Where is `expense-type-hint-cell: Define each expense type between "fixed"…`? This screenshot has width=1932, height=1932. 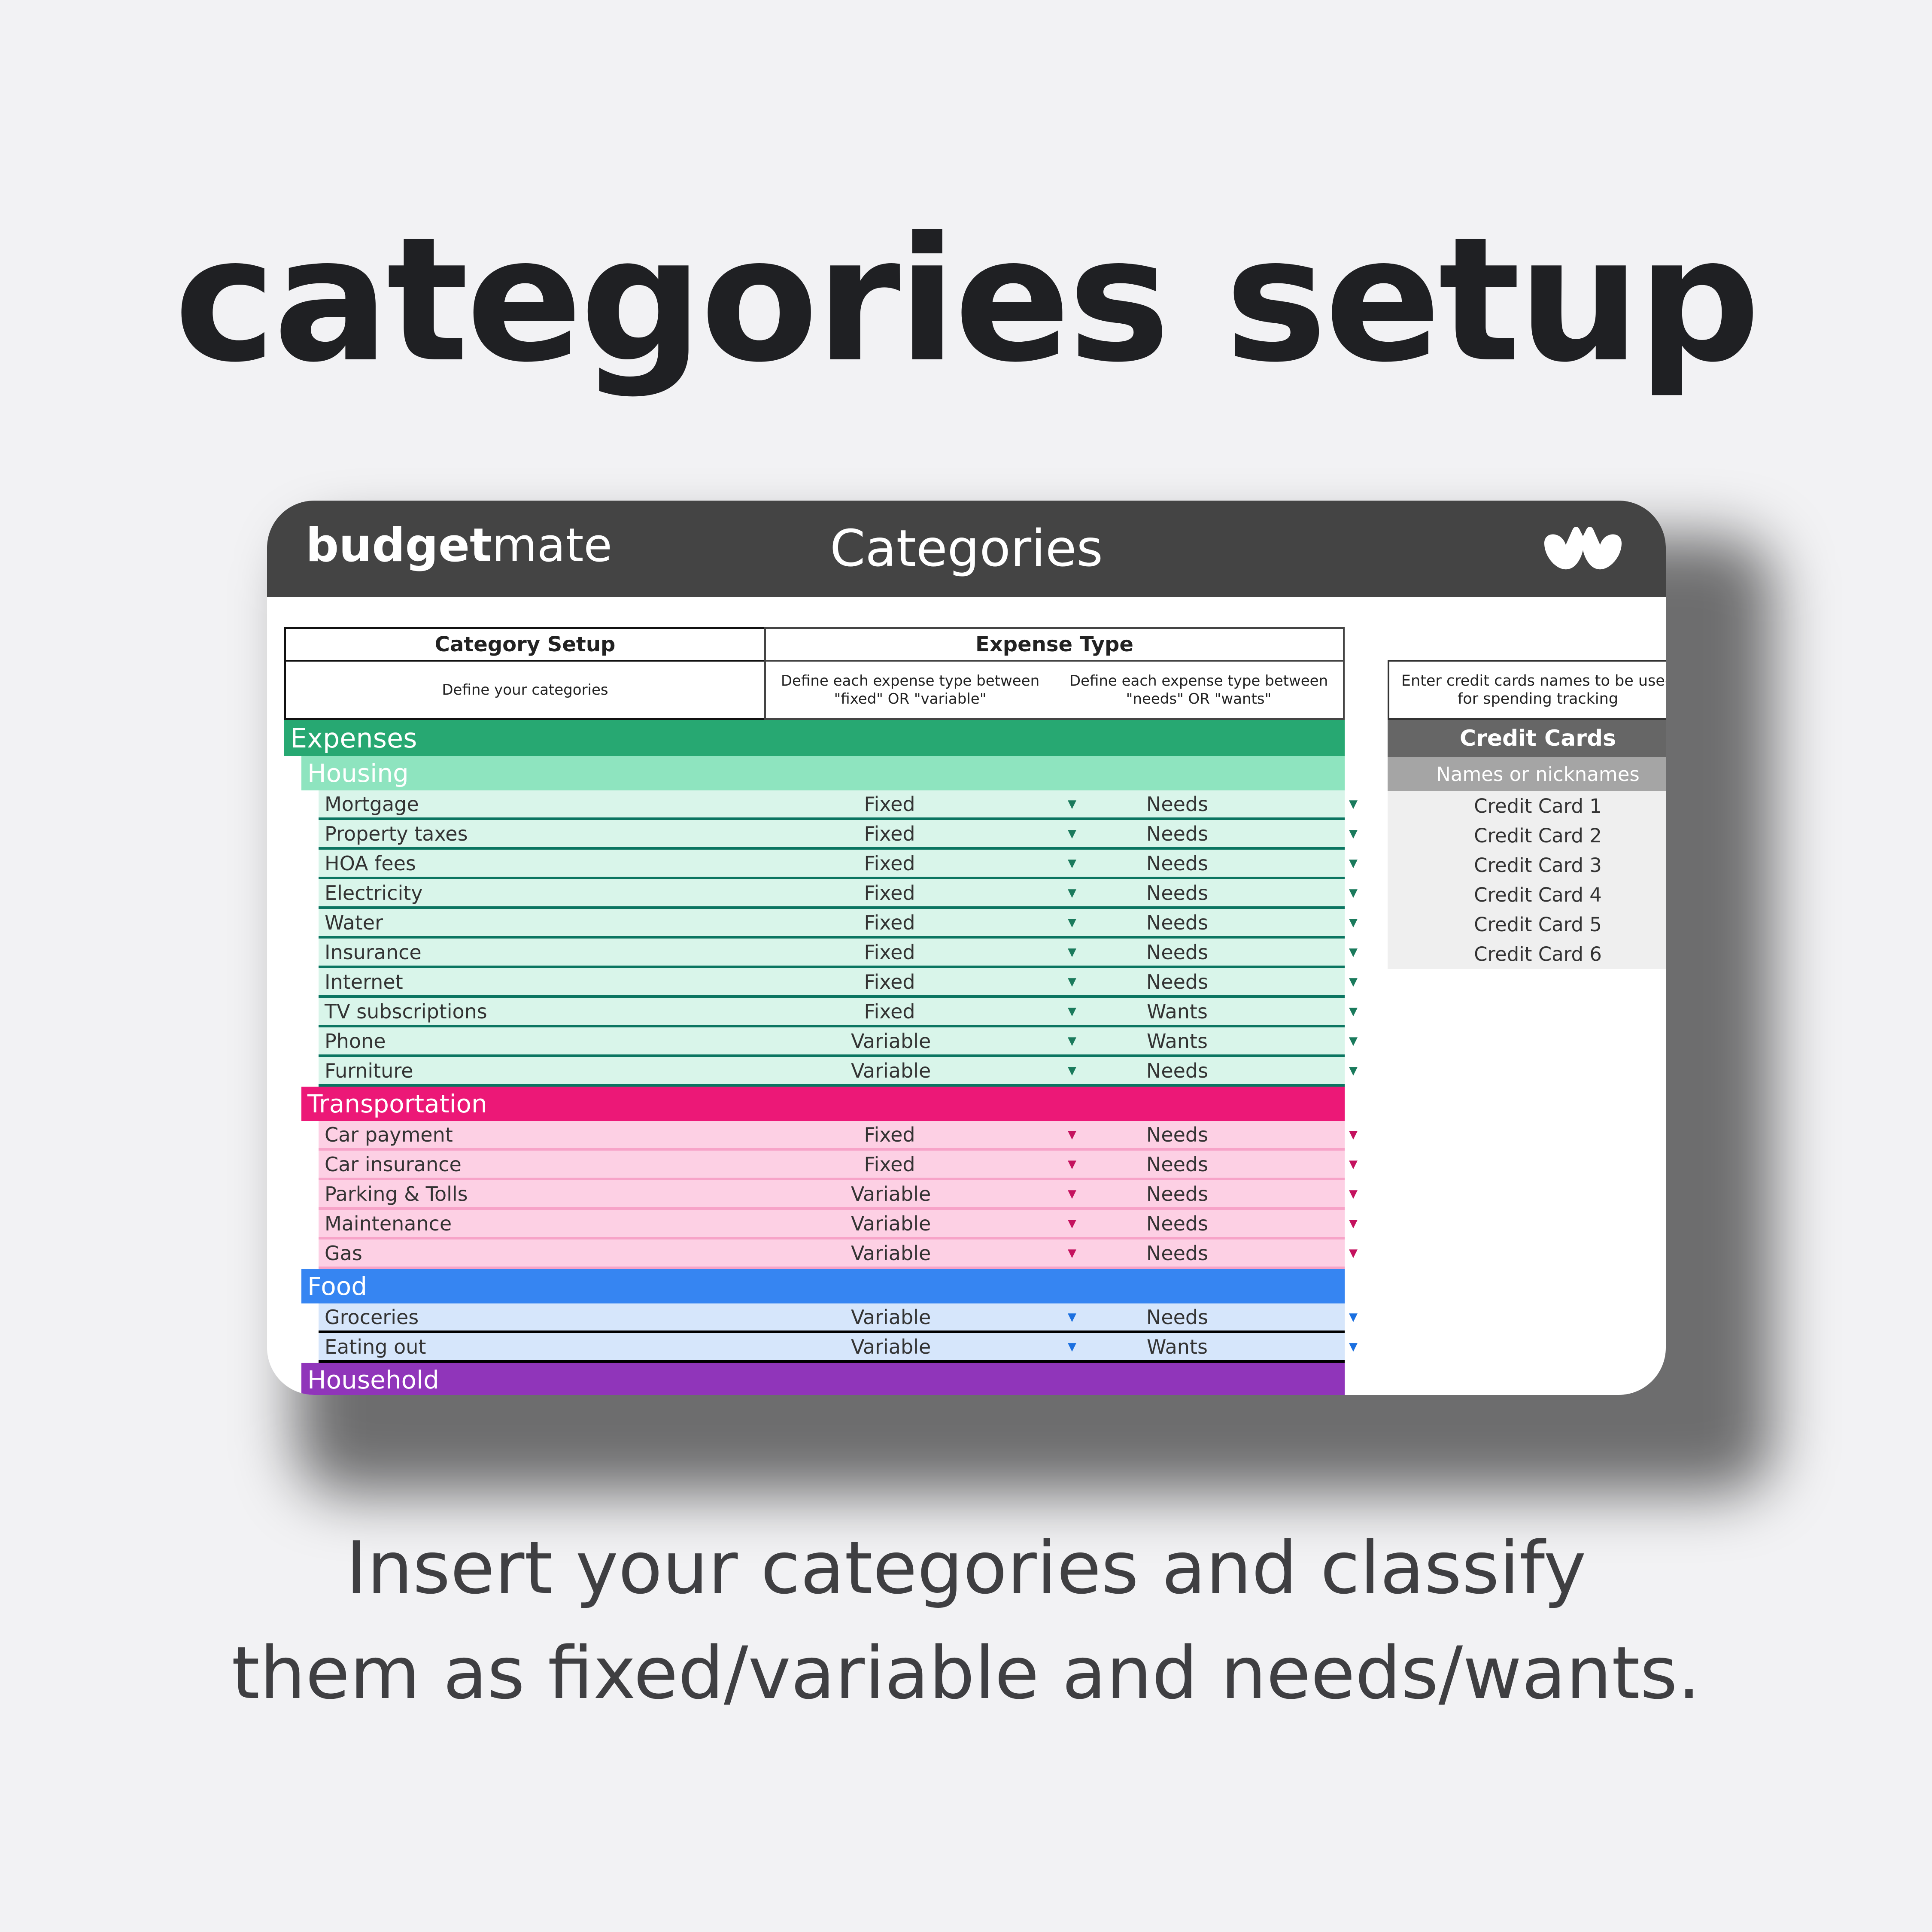
expense-type-hint-cell: Define each expense type between "fixed"… is located at coordinates (1054, 690).